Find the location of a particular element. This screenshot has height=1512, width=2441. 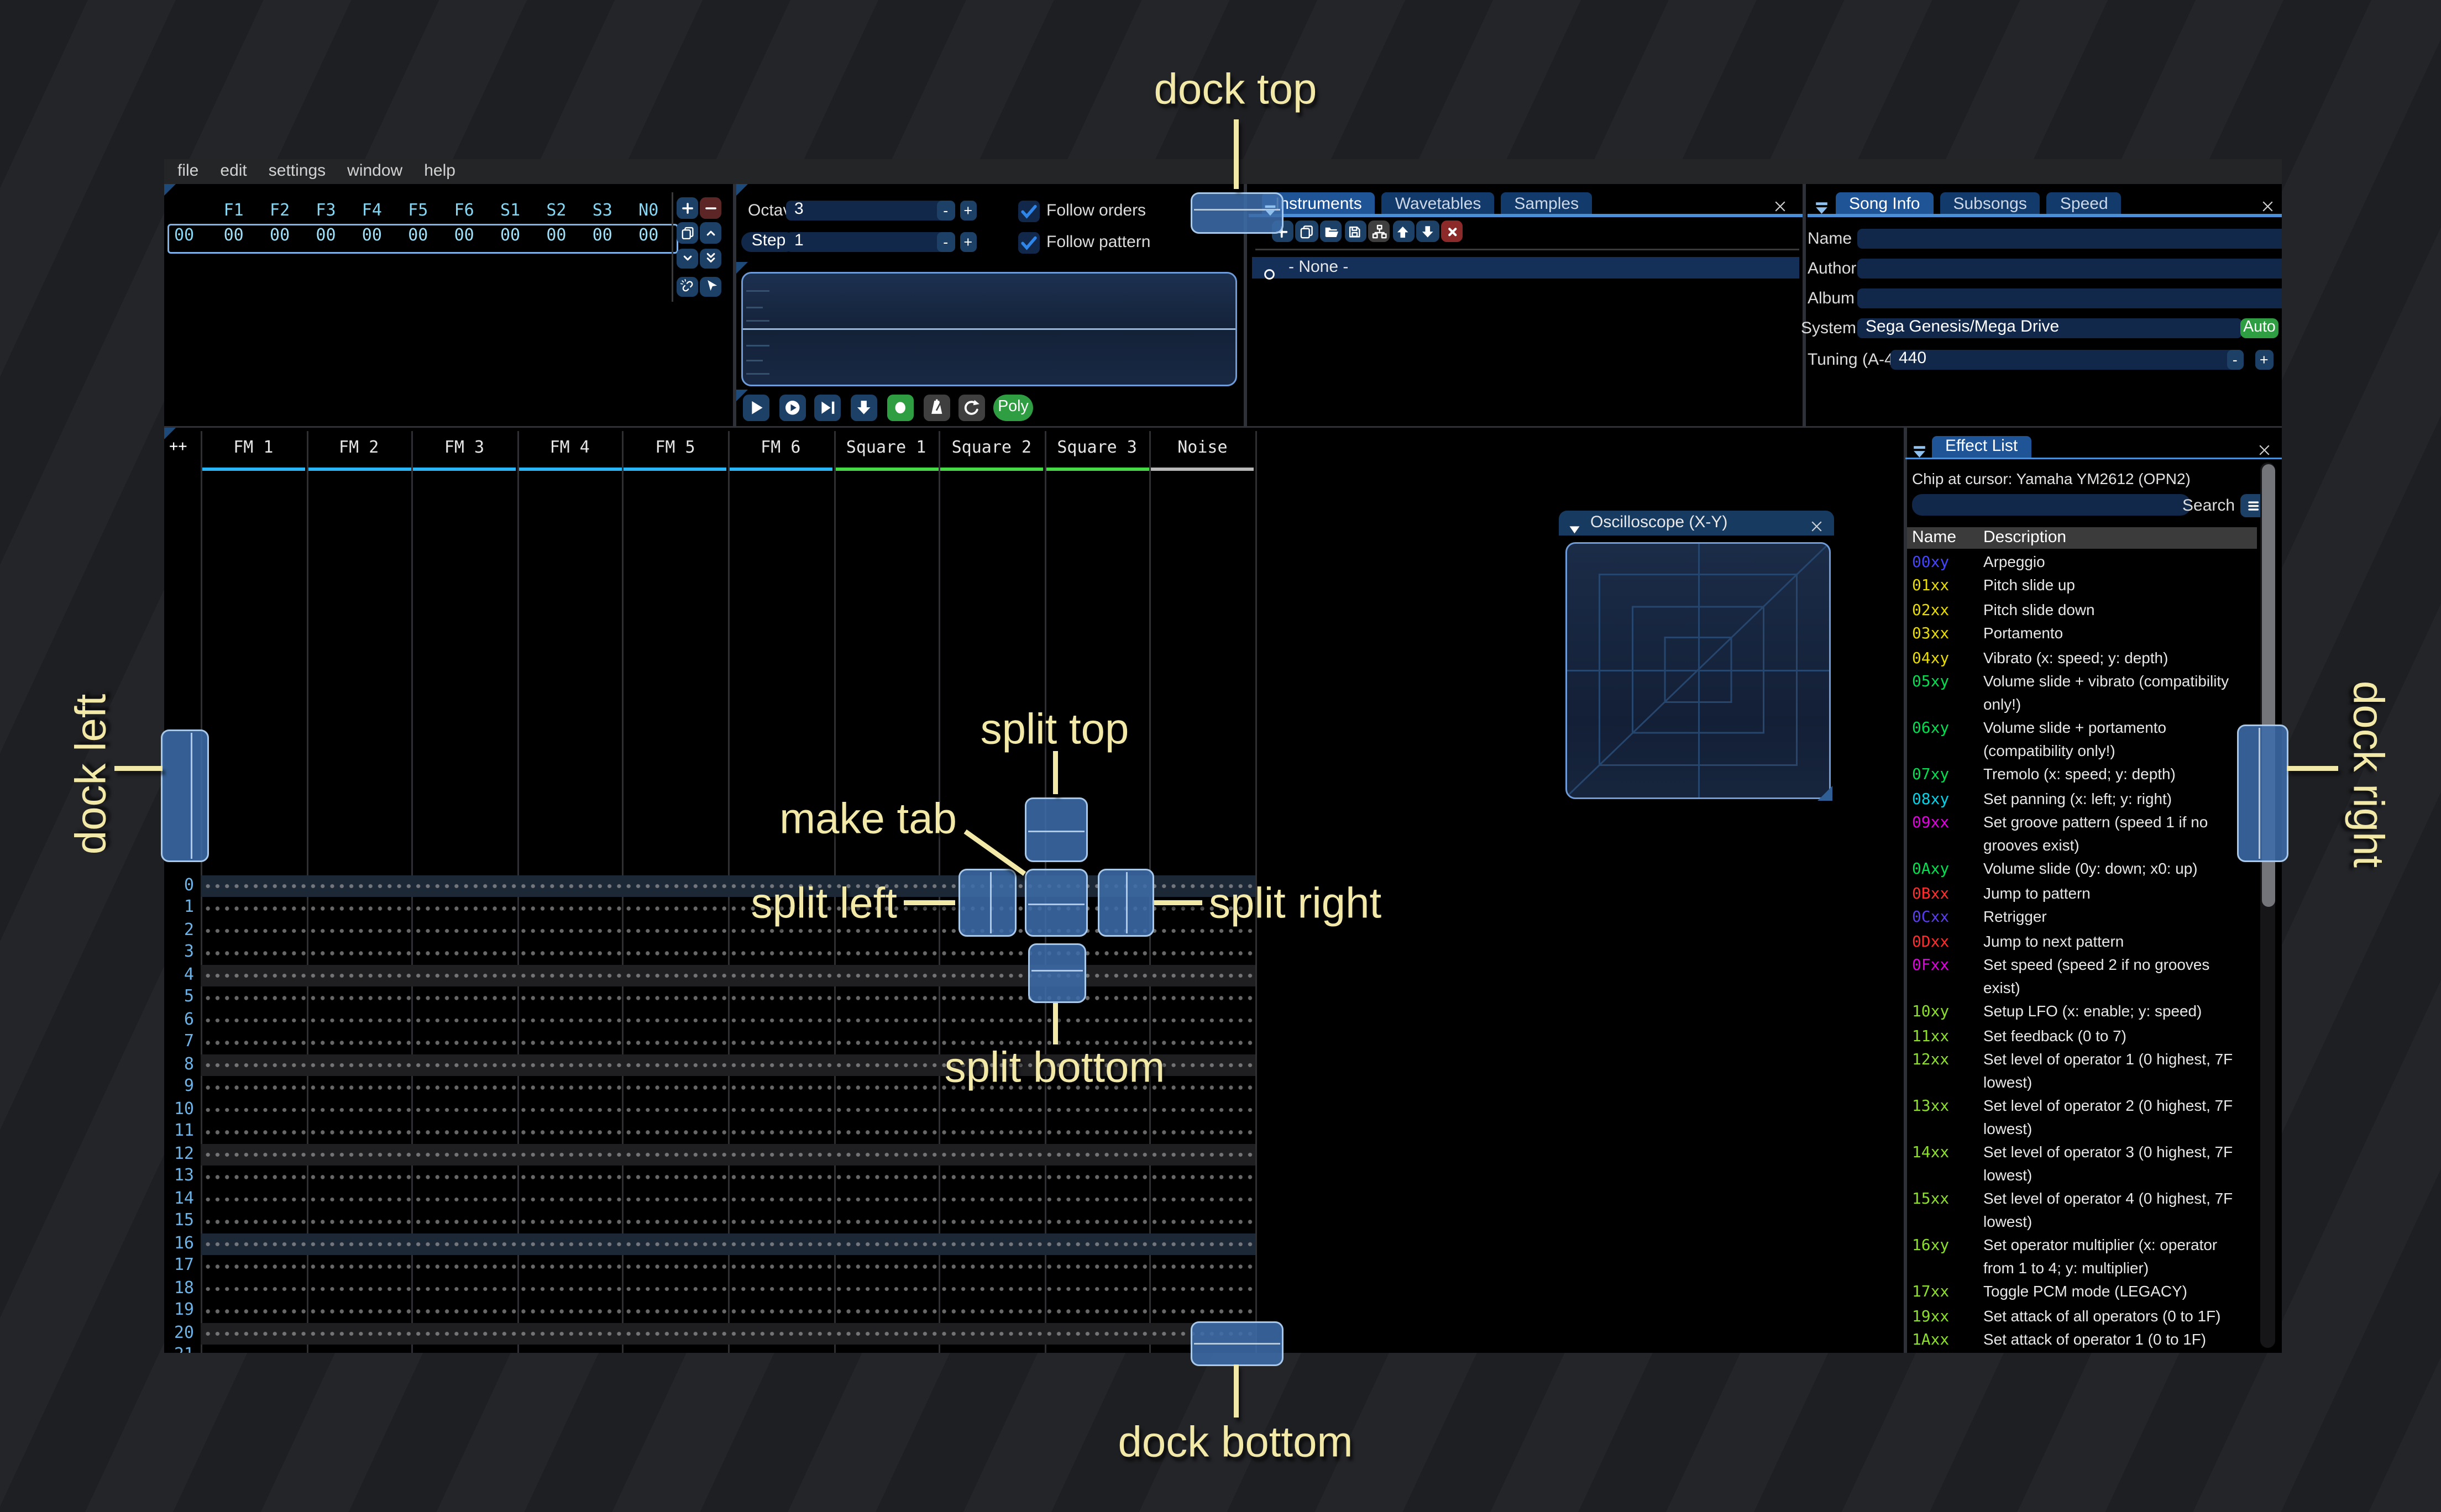

tab-subsongs: Subsongs is located at coordinates (1990, 204).